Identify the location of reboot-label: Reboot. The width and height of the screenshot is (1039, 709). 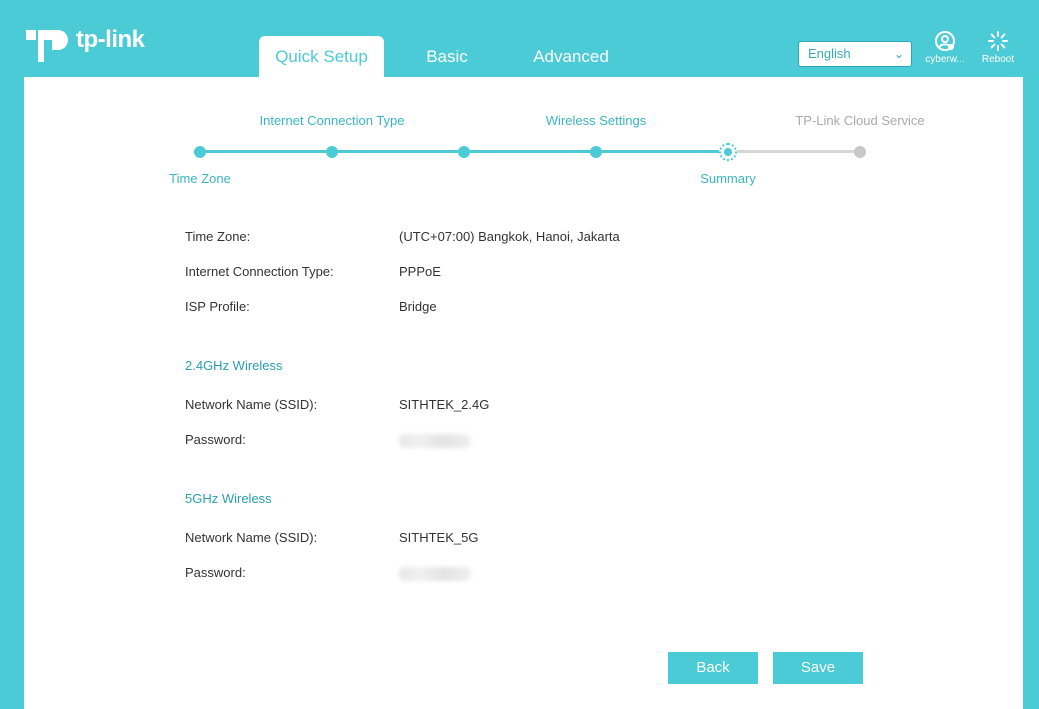
(998, 59).